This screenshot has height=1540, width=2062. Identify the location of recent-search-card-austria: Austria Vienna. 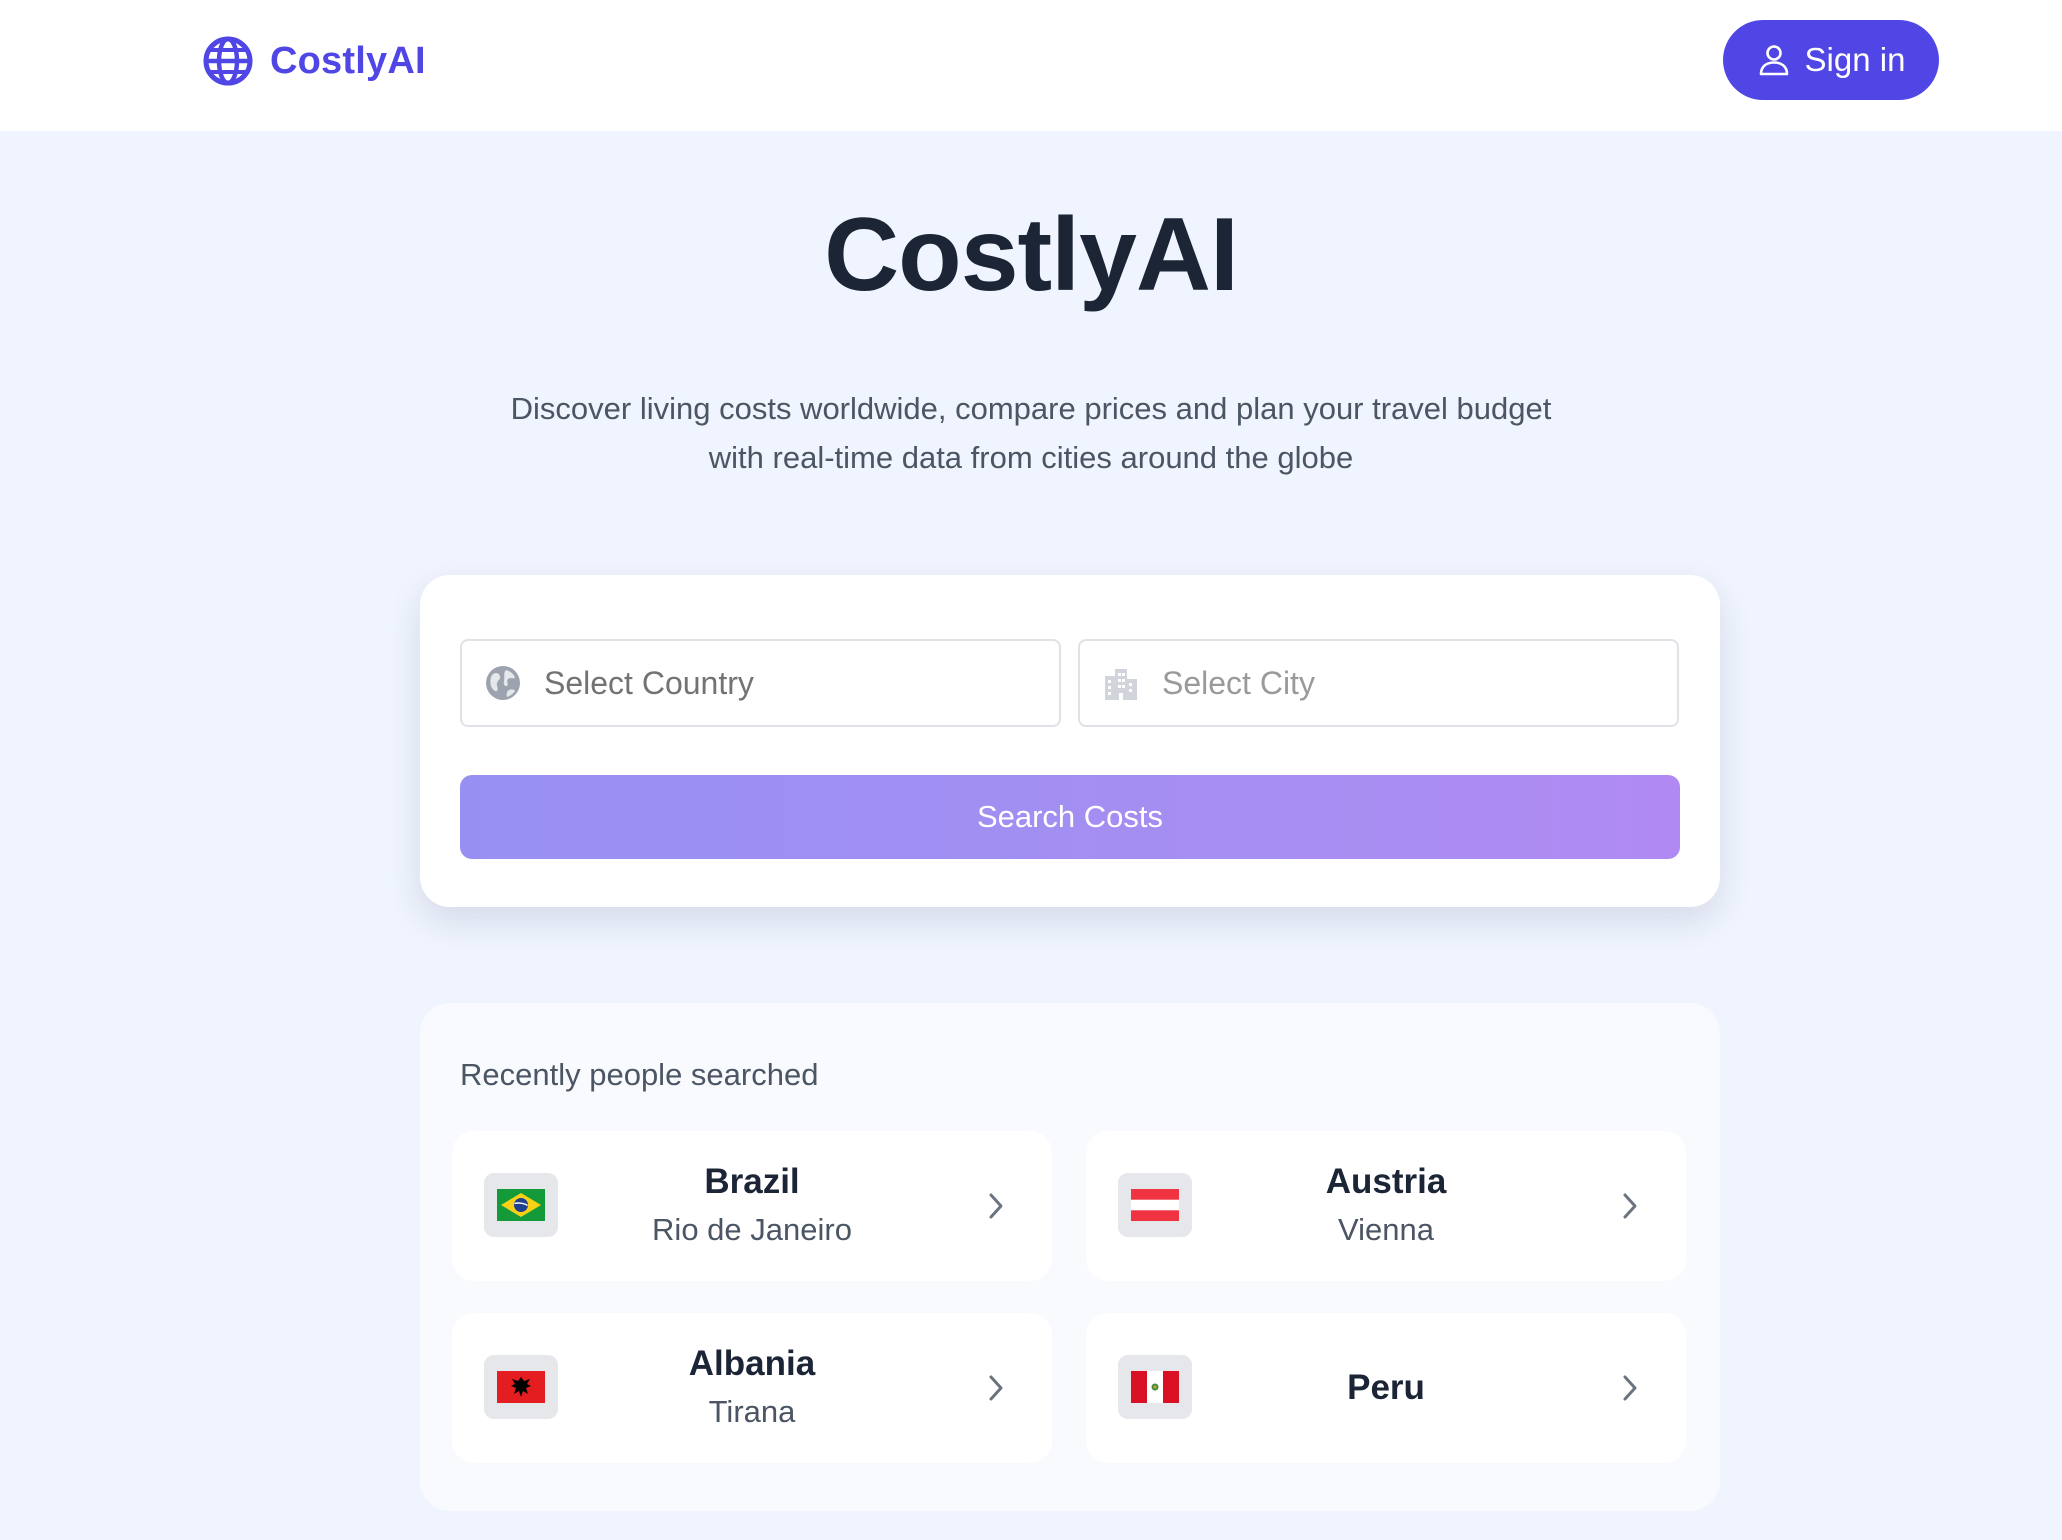
(1386, 1206).